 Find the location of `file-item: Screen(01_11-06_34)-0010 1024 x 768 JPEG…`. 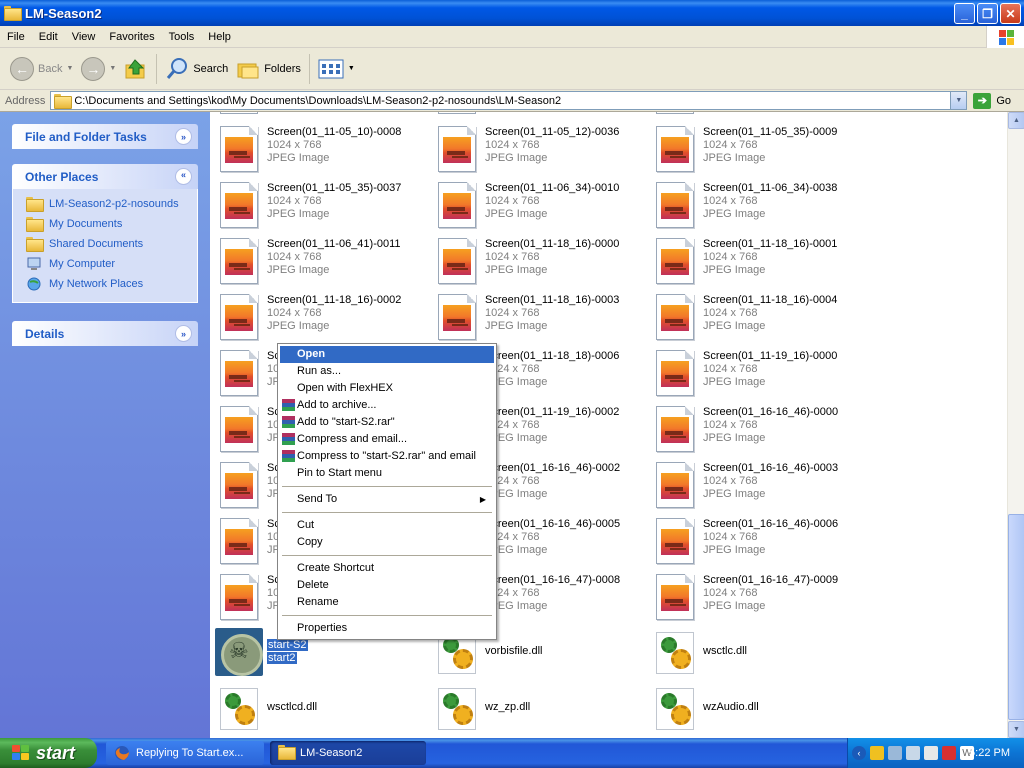

file-item: Screen(01_11-06_34)-0010 1024 x 768 JPEG… is located at coordinates (533, 204).